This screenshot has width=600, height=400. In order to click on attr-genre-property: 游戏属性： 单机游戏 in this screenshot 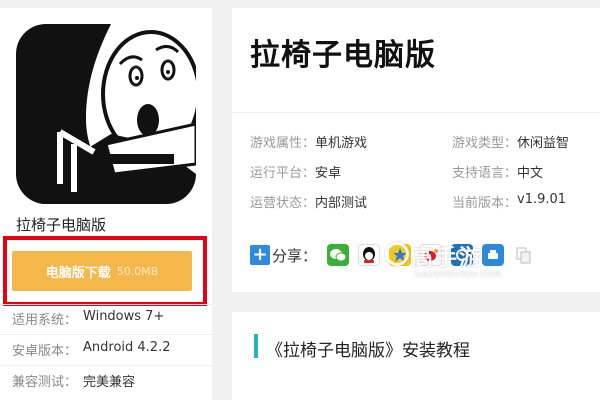, I will do `click(308, 141)`.